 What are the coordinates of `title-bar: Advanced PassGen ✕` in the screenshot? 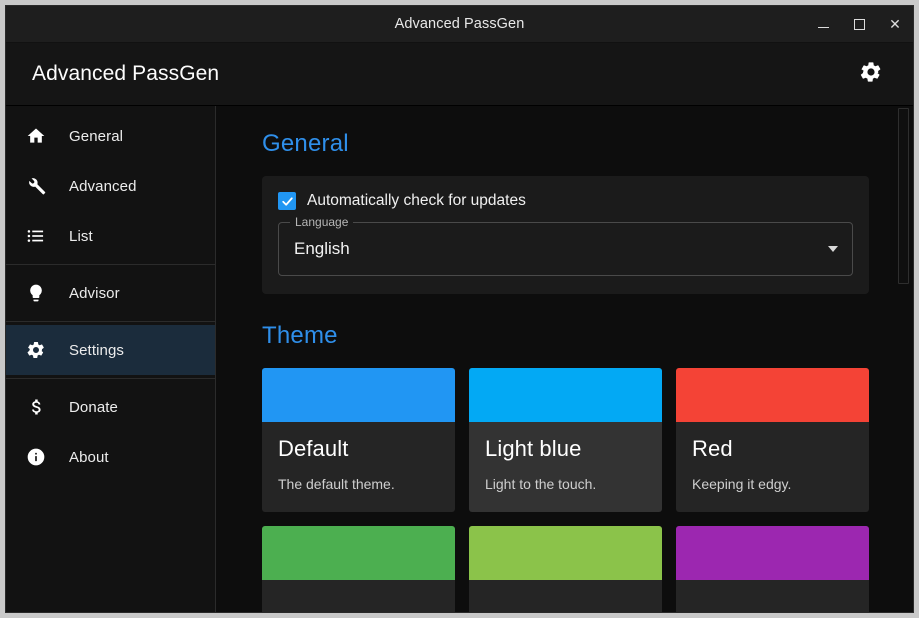 It's located at (459, 24).